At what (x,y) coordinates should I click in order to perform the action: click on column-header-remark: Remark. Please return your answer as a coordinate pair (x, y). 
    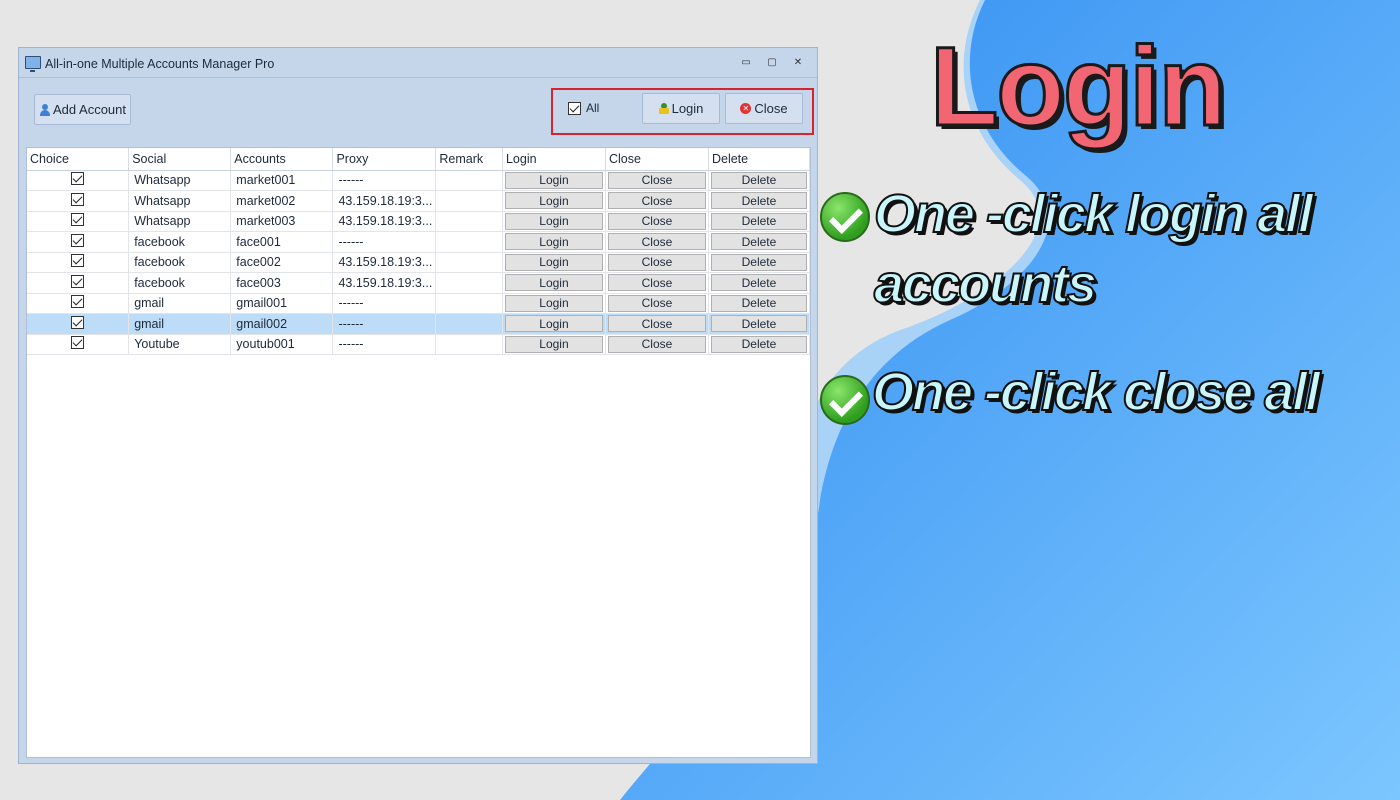
    Looking at the image, I should click on (469, 159).